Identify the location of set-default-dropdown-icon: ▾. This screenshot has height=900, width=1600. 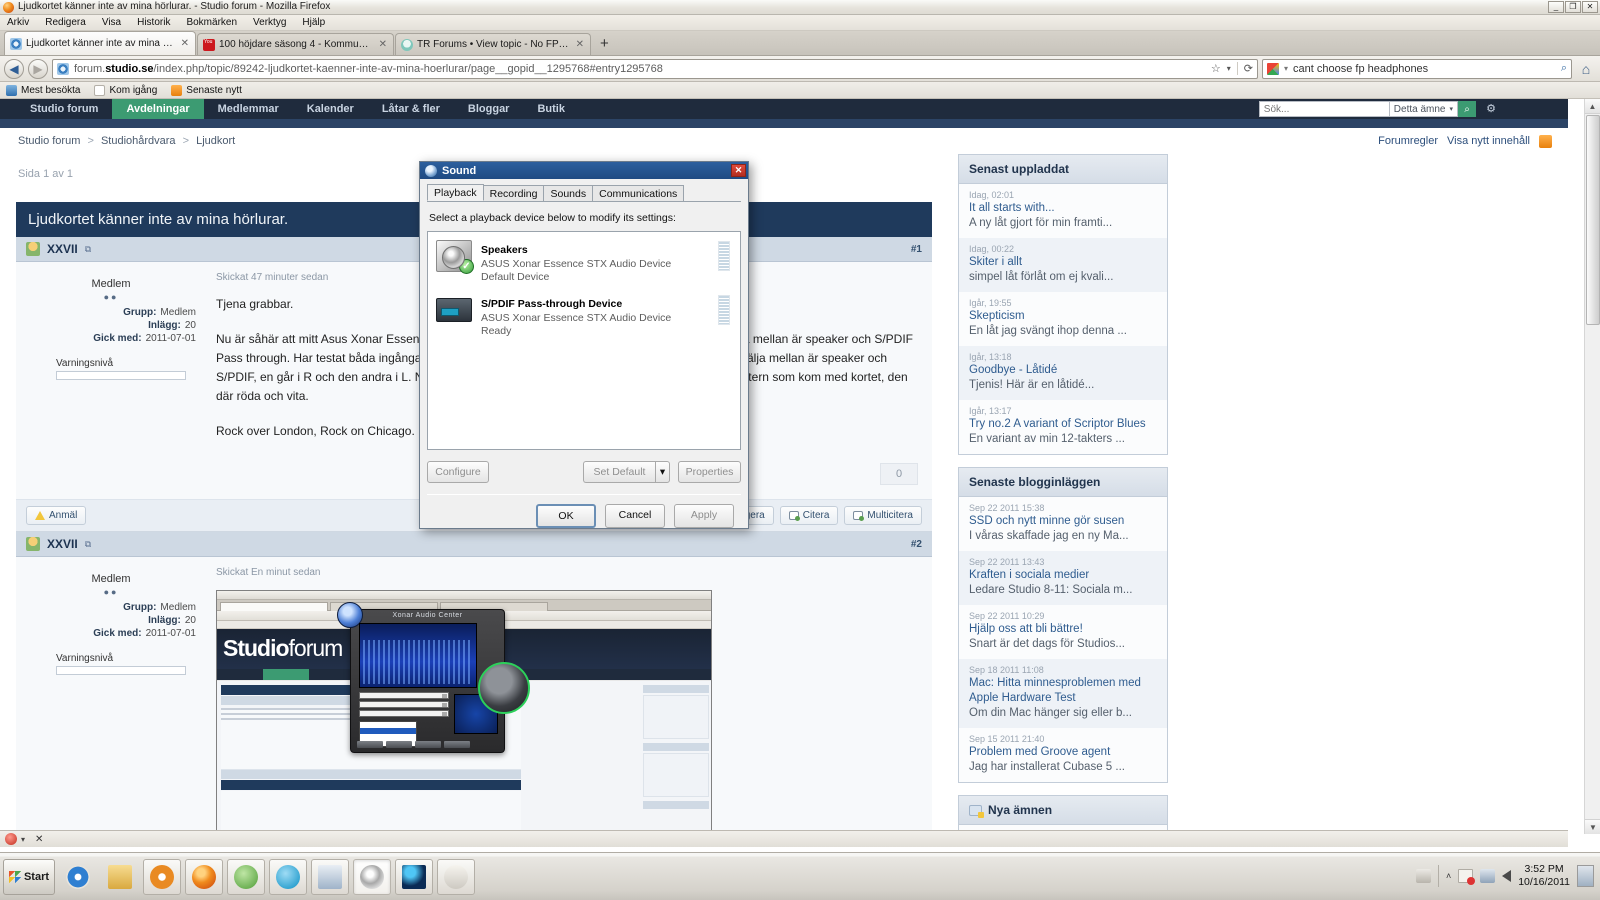
(662, 472).